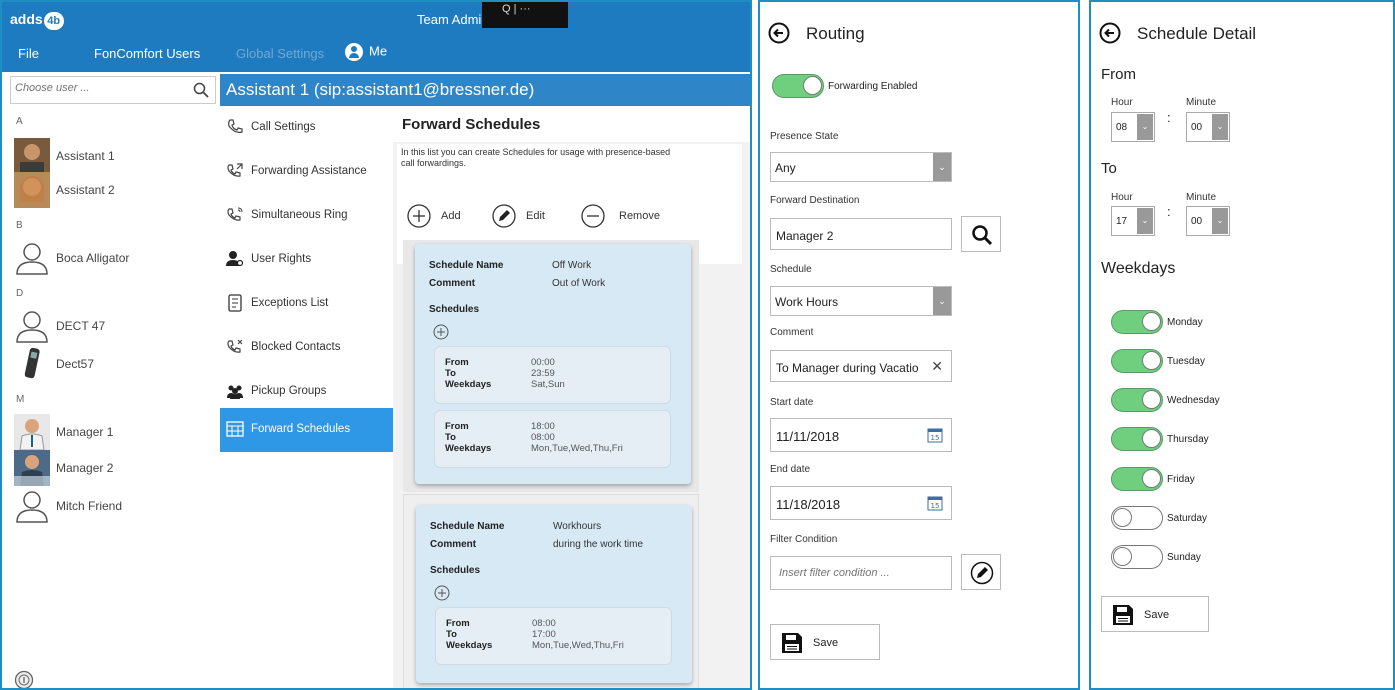  I want to click on thursday-toggle, so click(1137, 439).